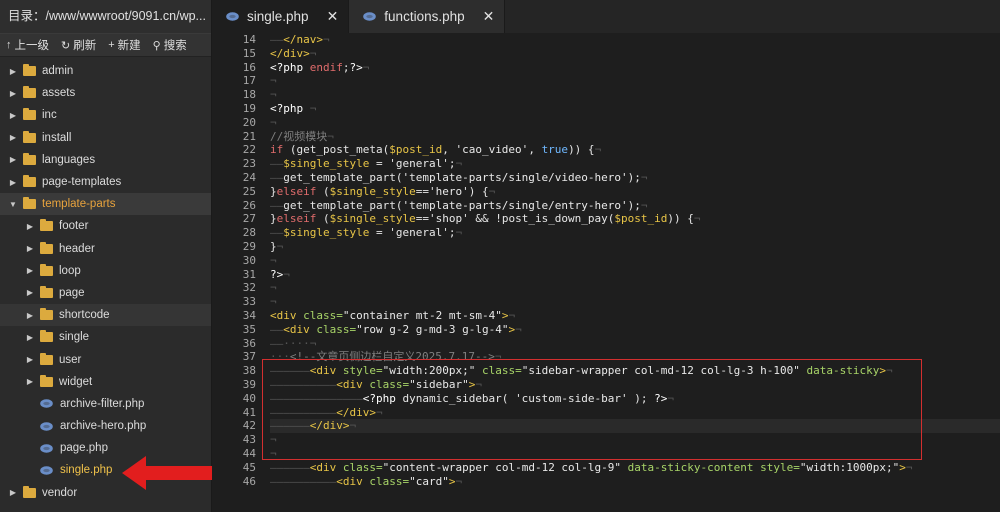 This screenshot has width=1000, height=512. Describe the element at coordinates (635, 247) in the screenshot. I see `code-line: }¬` at that location.